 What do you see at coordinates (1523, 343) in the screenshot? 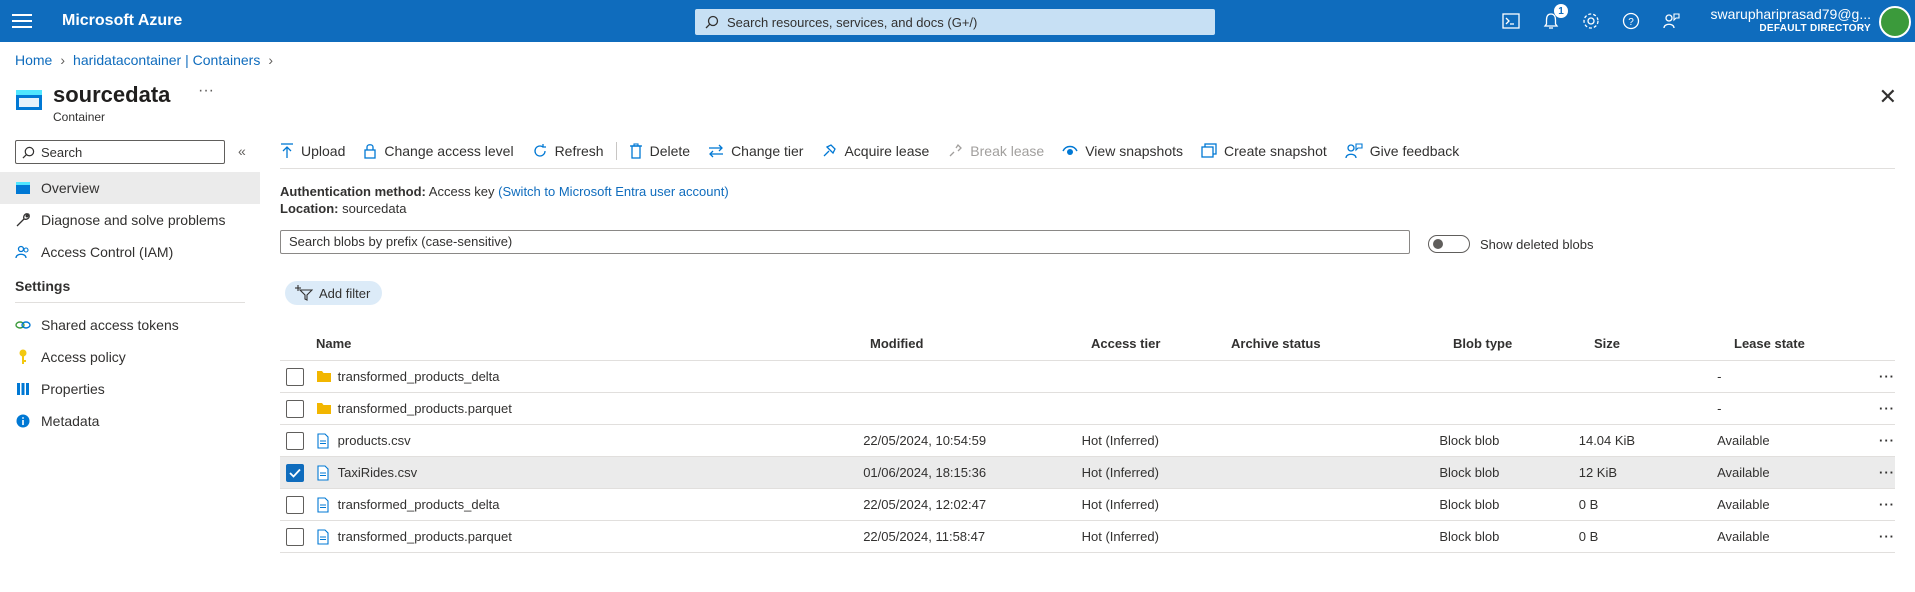
I see `header-blob-type: Blob type` at bounding box center [1523, 343].